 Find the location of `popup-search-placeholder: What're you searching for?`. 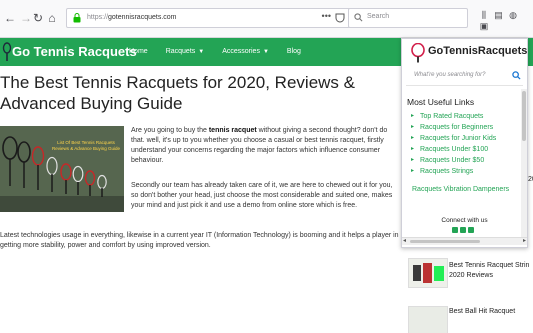

popup-search-placeholder: What're you searching for? is located at coordinates (450, 75).